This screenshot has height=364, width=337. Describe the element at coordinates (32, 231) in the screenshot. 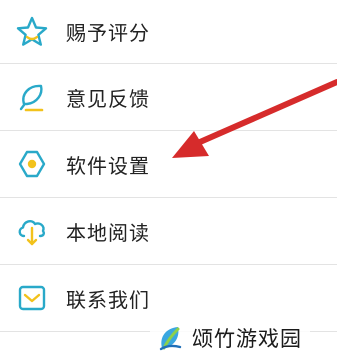

I see `cloud-download-icon` at that location.